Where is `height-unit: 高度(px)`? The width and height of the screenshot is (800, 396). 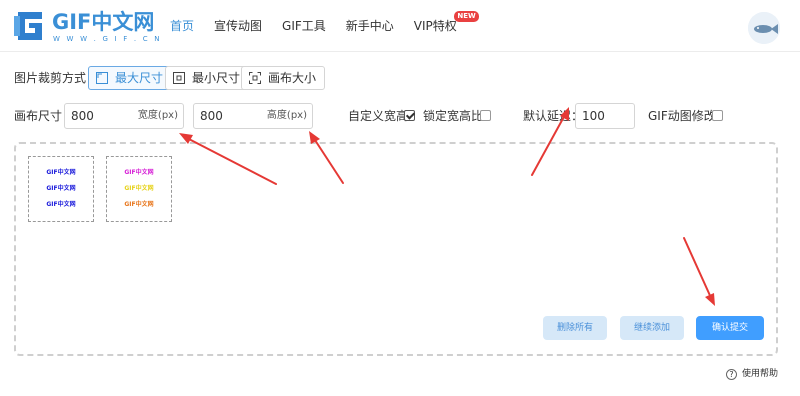 height-unit: 高度(px) is located at coordinates (286, 115).